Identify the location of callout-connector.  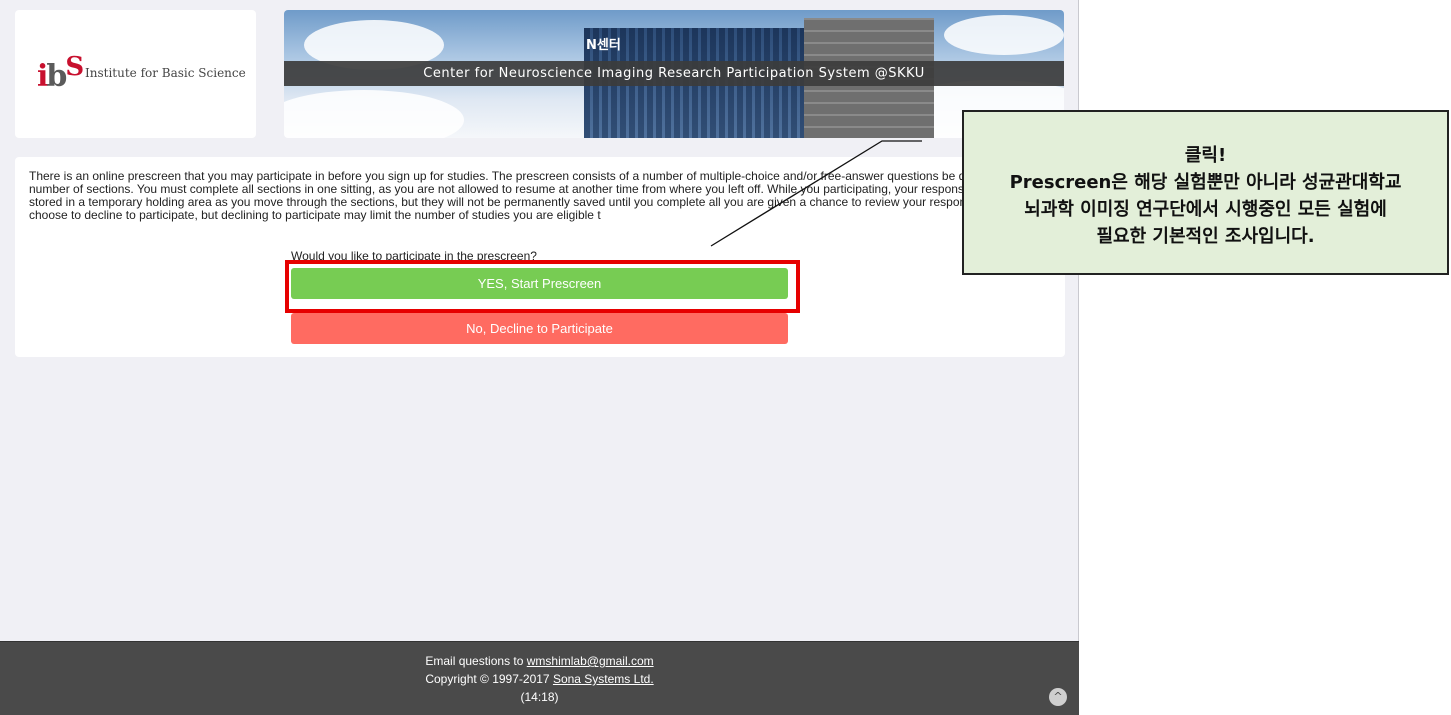
(816, 193).